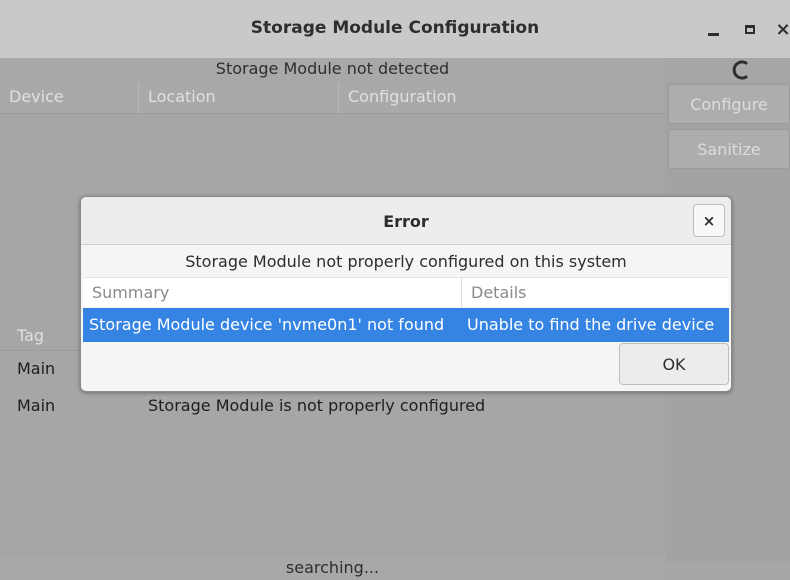 Image resolution: width=790 pixels, height=580 pixels. I want to click on maximize-icon, so click(750, 29).